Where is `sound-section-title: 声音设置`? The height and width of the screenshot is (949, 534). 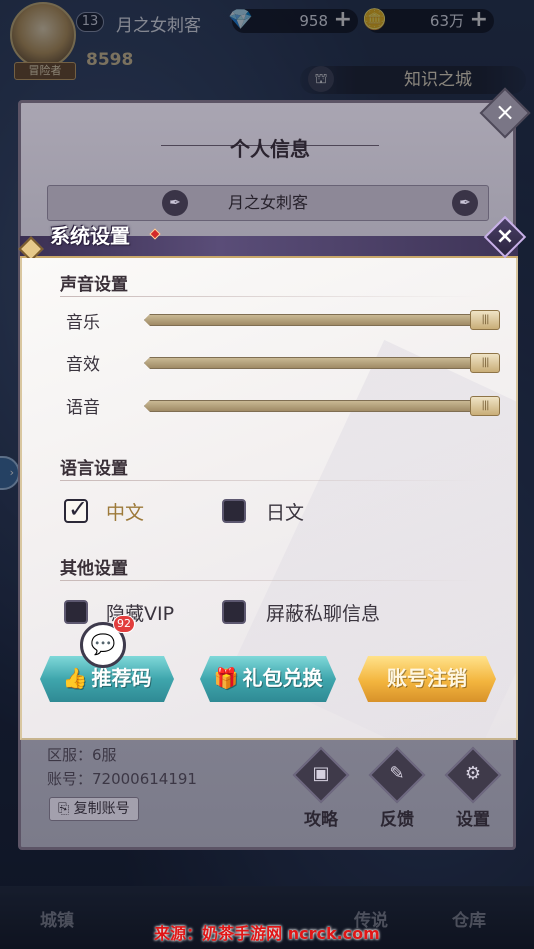 sound-section-title: 声音设置 is located at coordinates (94, 285).